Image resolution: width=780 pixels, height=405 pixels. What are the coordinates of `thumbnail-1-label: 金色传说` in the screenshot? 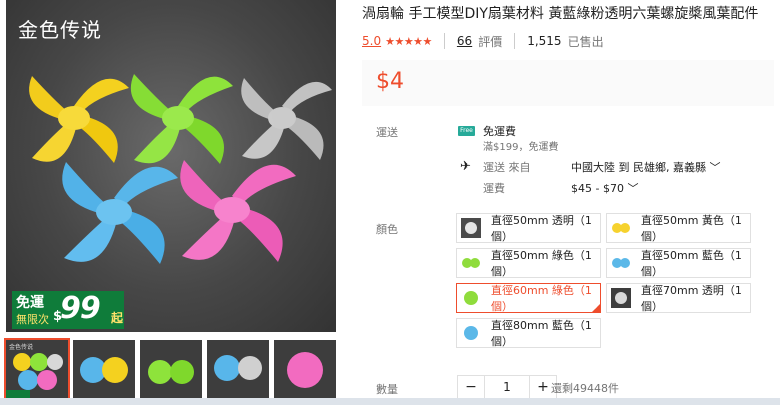 It's located at (21, 347).